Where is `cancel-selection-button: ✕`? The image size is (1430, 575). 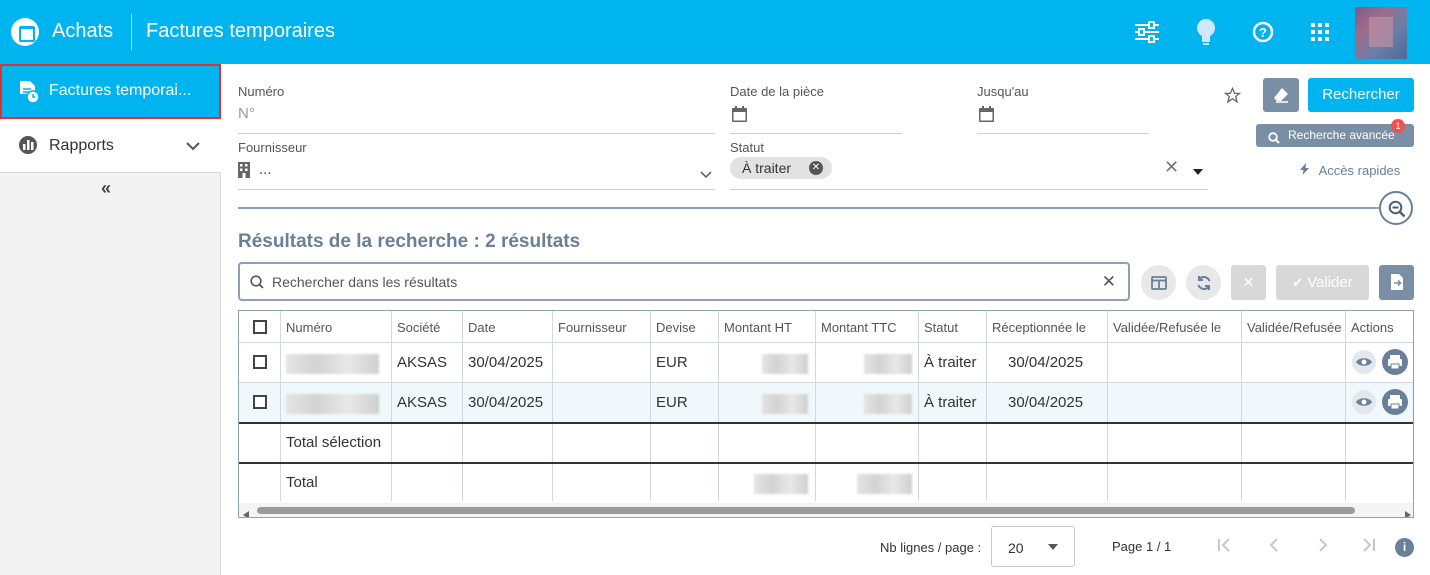
cancel-selection-button: ✕ is located at coordinates (1248, 282).